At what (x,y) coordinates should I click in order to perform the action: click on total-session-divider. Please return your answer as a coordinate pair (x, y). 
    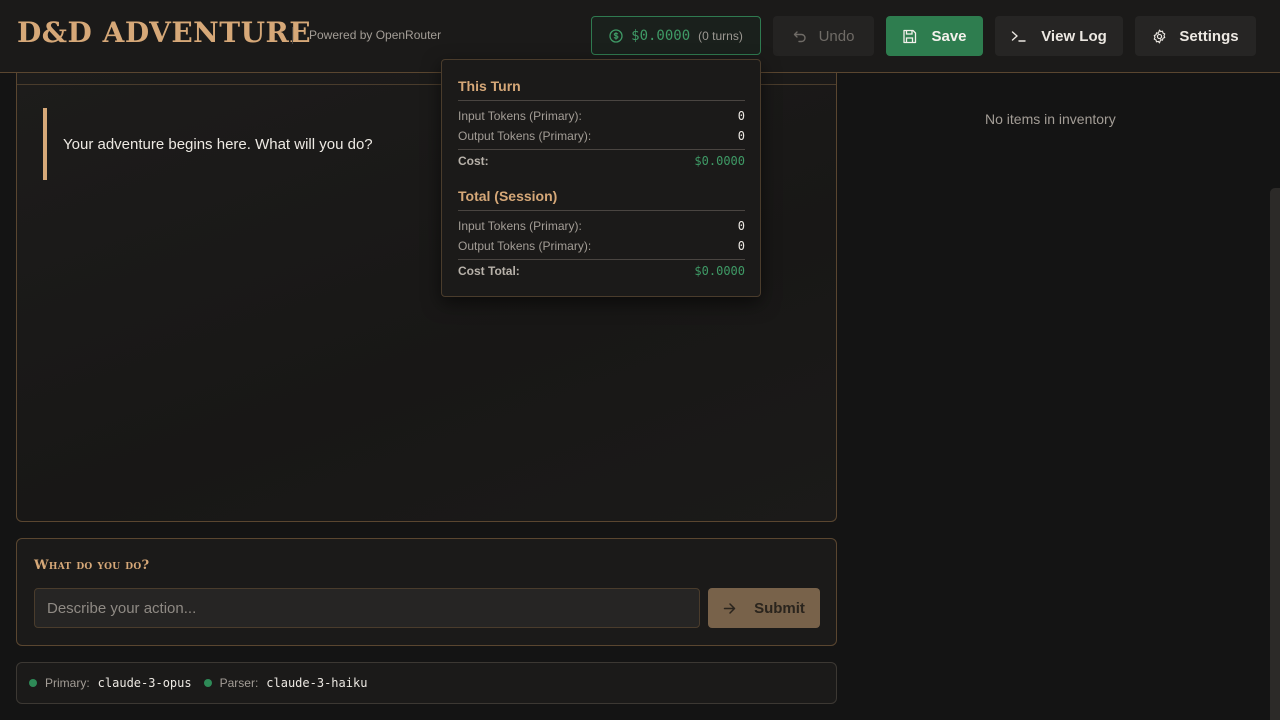
    Looking at the image, I should click on (601, 210).